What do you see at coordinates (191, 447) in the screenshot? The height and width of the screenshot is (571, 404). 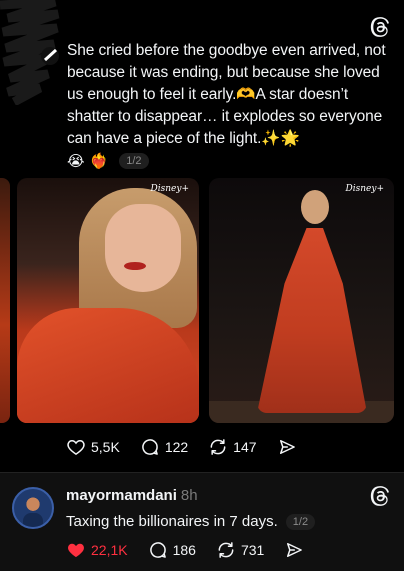 I see `action-bar: 5,5K 122 147` at bounding box center [191, 447].